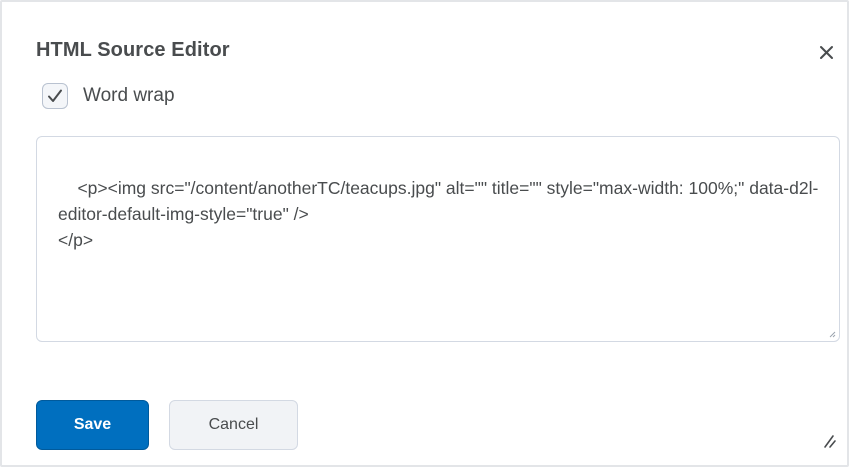  I want to click on word-wrap-checkbox, so click(55, 96).